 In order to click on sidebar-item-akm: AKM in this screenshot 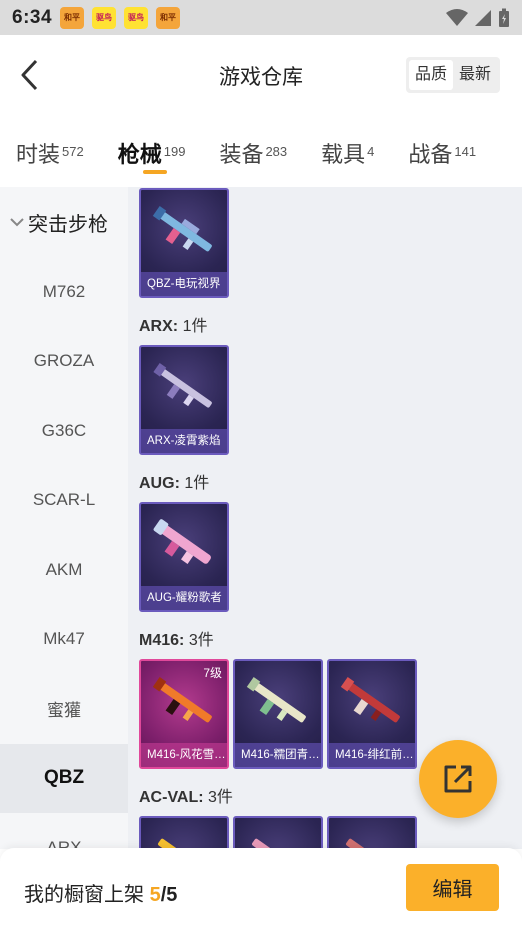, I will do `click(64, 570)`.